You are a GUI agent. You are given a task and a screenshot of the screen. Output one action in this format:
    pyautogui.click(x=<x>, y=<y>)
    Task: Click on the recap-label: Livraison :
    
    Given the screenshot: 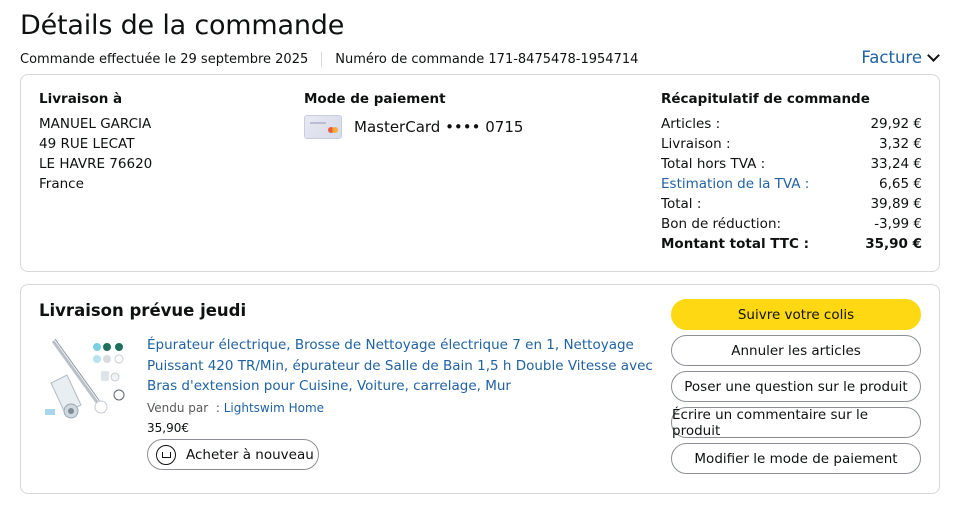 What is the action you would take?
    pyautogui.click(x=696, y=144)
    